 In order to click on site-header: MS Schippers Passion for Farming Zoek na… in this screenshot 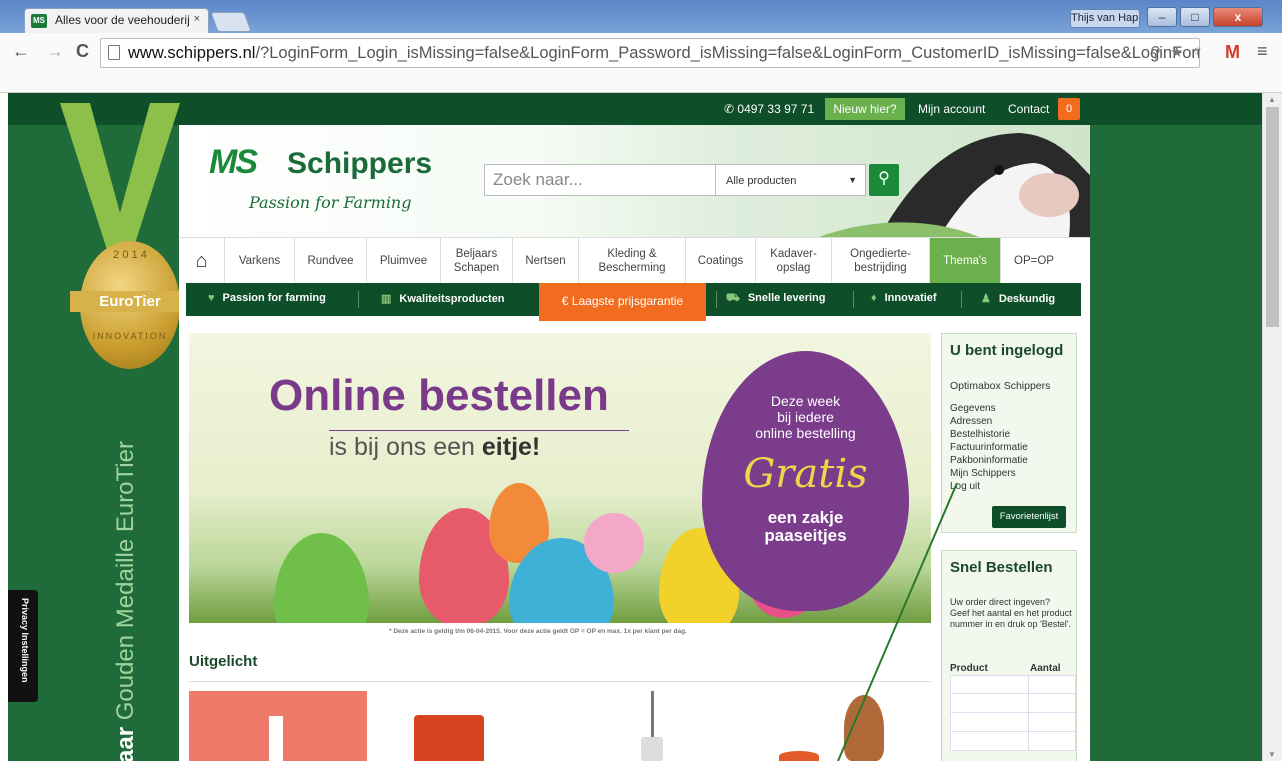, I will do `click(634, 181)`.